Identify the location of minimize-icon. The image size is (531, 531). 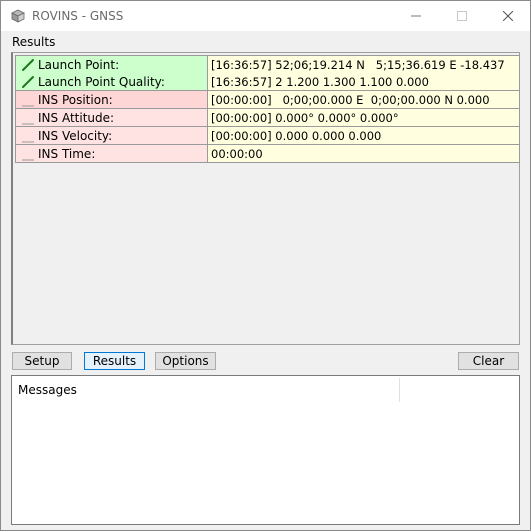
(416, 16).